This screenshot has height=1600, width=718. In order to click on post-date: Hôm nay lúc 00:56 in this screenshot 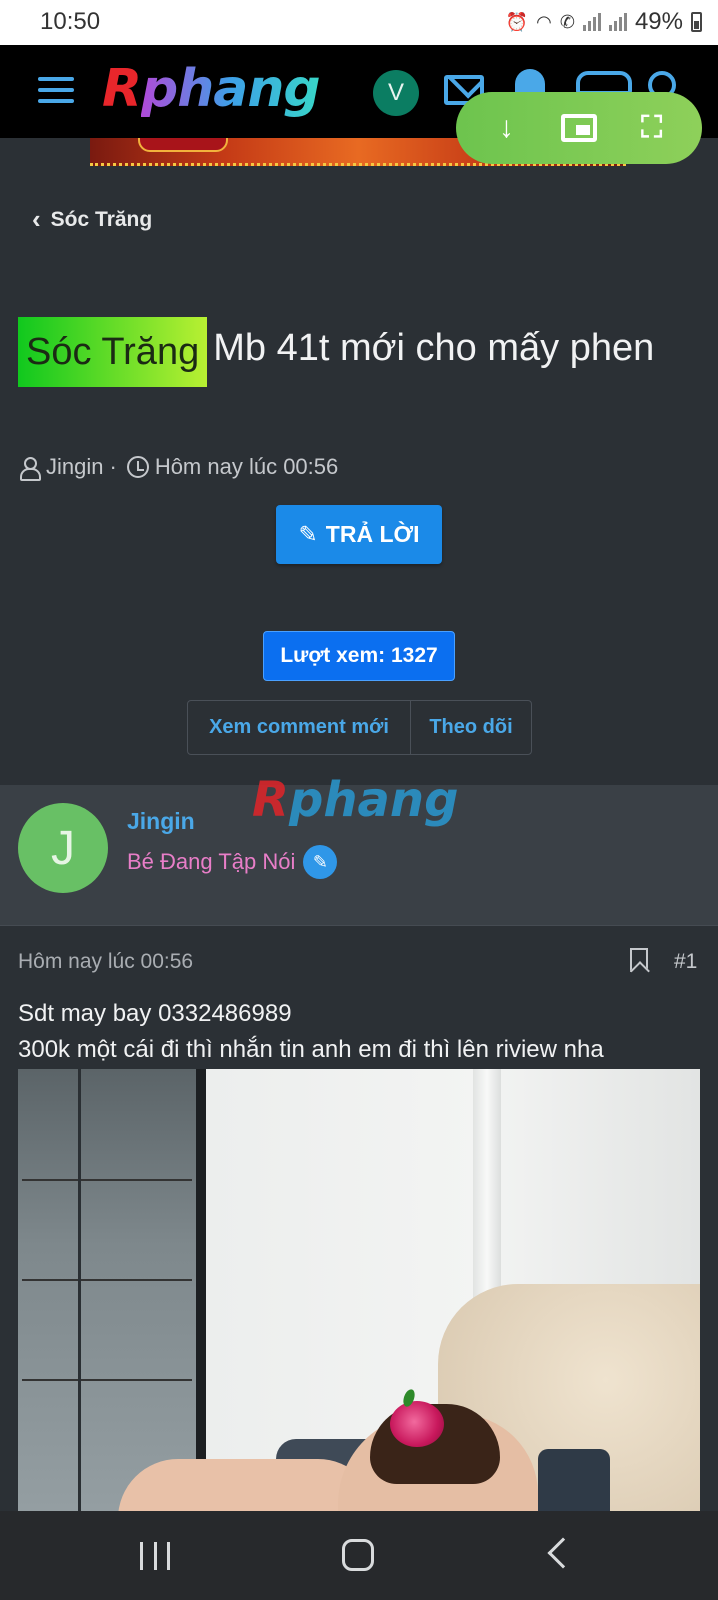, I will do `click(105, 962)`.